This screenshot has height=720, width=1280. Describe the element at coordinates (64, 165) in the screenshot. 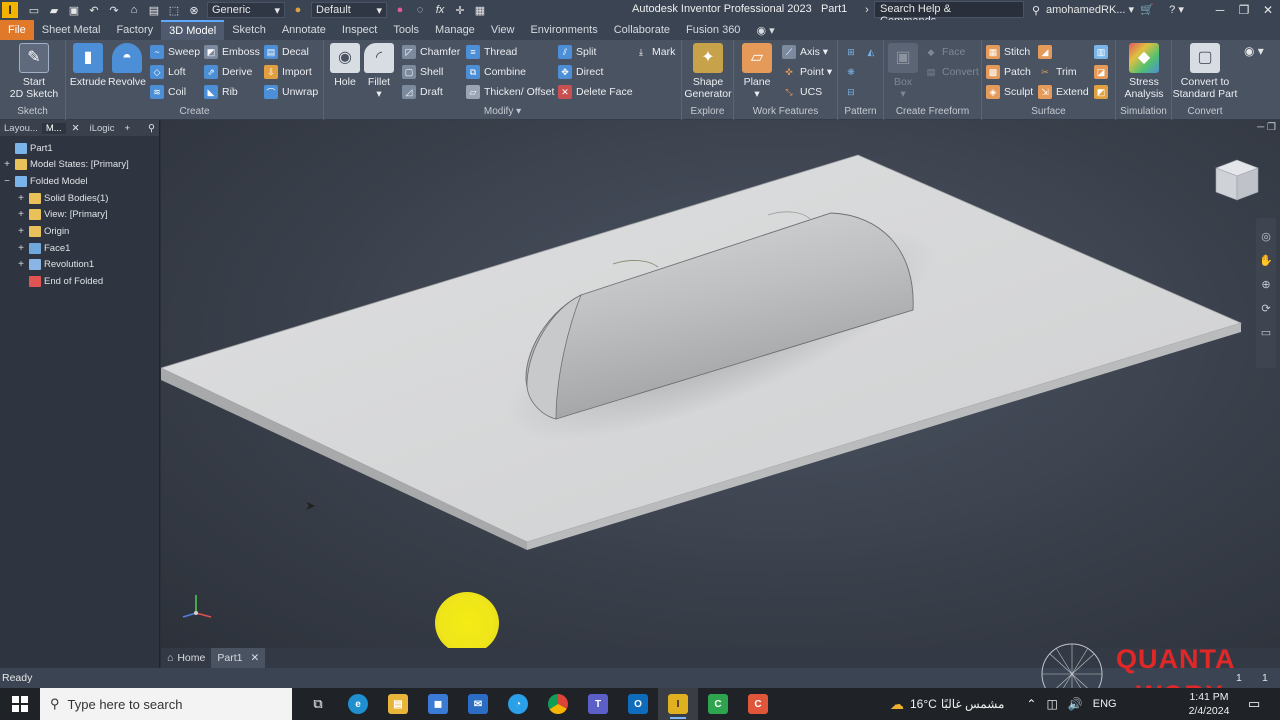

I see `tree-item: + Model States: [Primary]` at that location.